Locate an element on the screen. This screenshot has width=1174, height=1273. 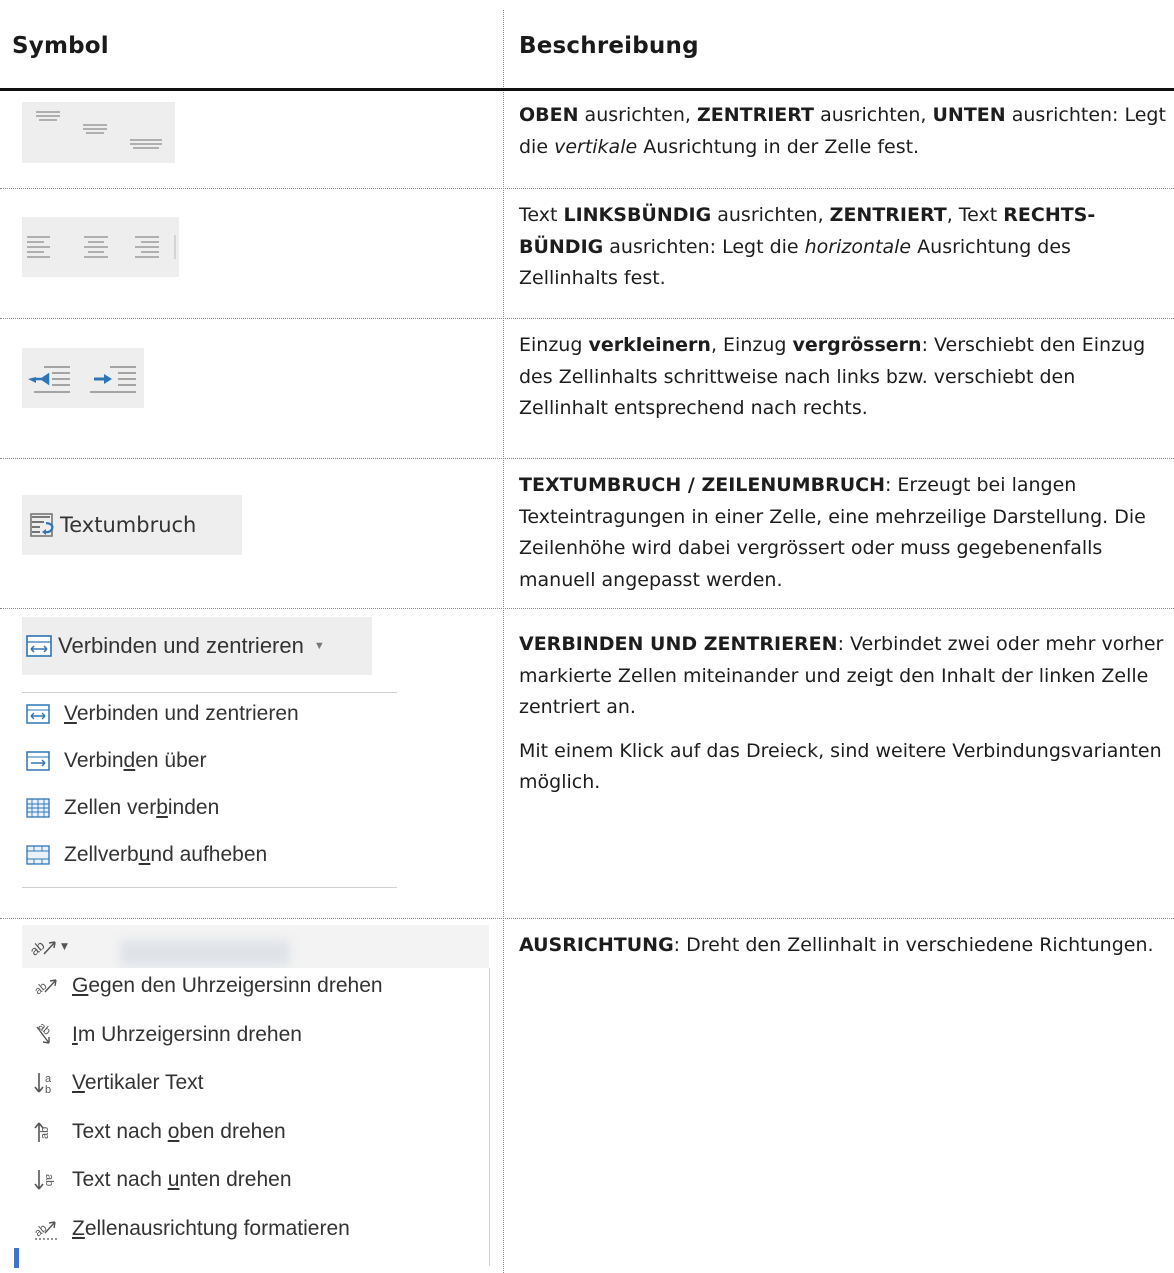
menu-item: a b Vertikaler Text is located at coordinates (118, 1083).